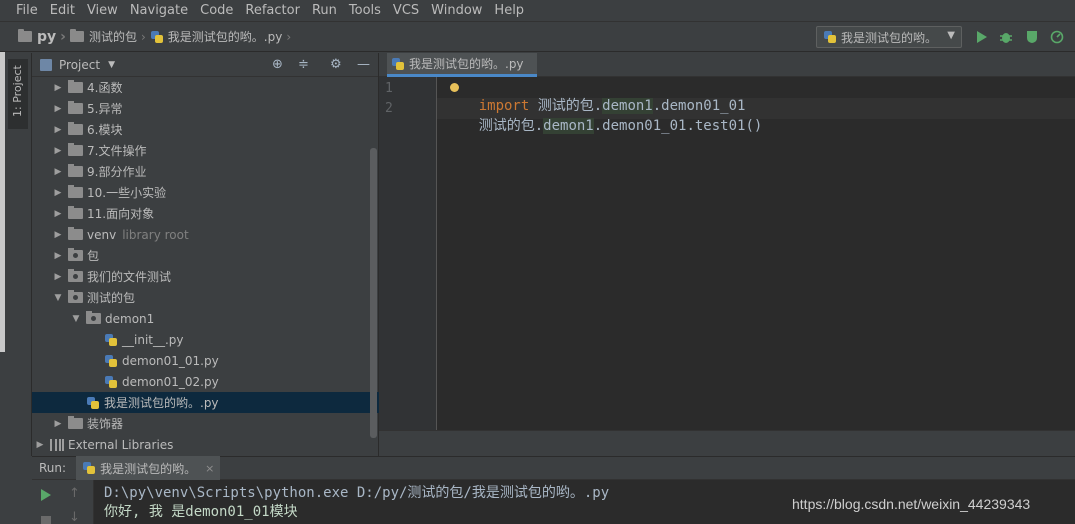 The width and height of the screenshot is (1075, 524). I want to click on debug-icon, so click(1006, 37).